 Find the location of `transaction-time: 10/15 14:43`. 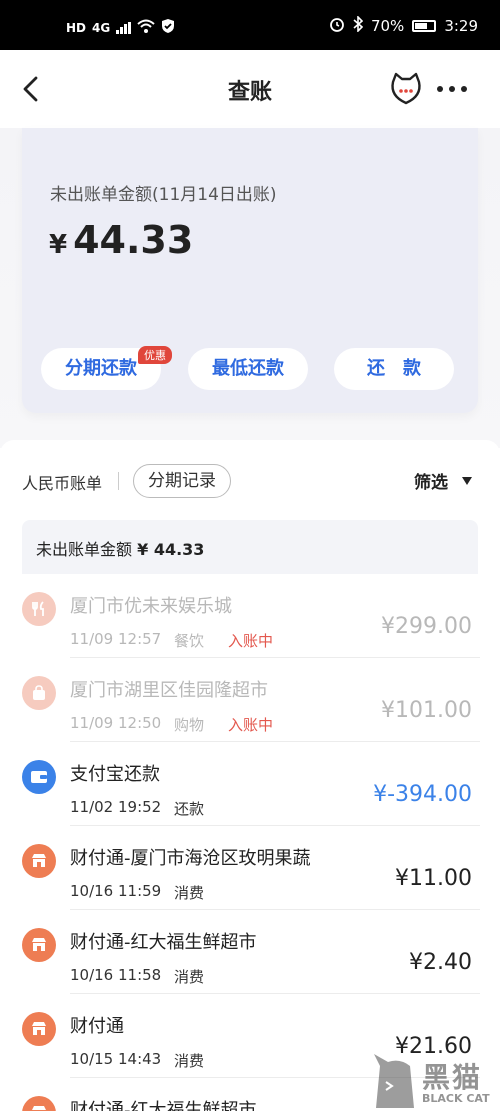

transaction-time: 10/15 14:43 is located at coordinates (116, 1059).